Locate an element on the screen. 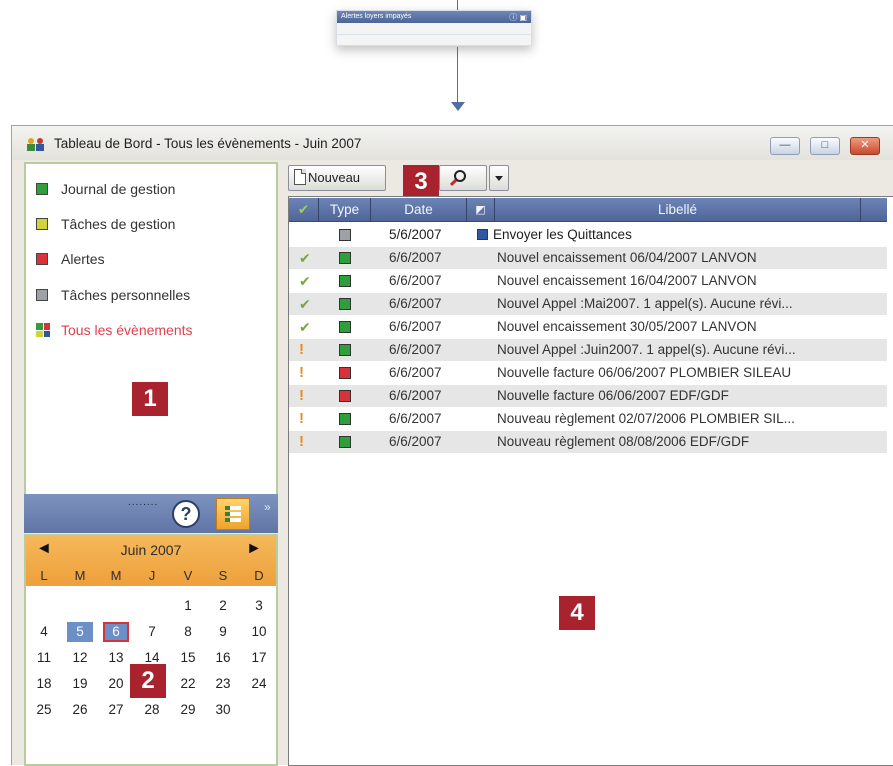  chevron-right-icon: » is located at coordinates (267, 507).